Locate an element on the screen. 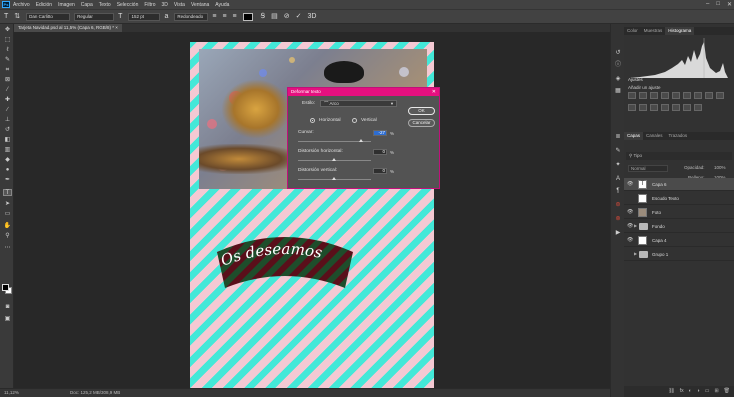 The image size is (734, 397). hand-tool-icon: ✋ is located at coordinates (7, 226).